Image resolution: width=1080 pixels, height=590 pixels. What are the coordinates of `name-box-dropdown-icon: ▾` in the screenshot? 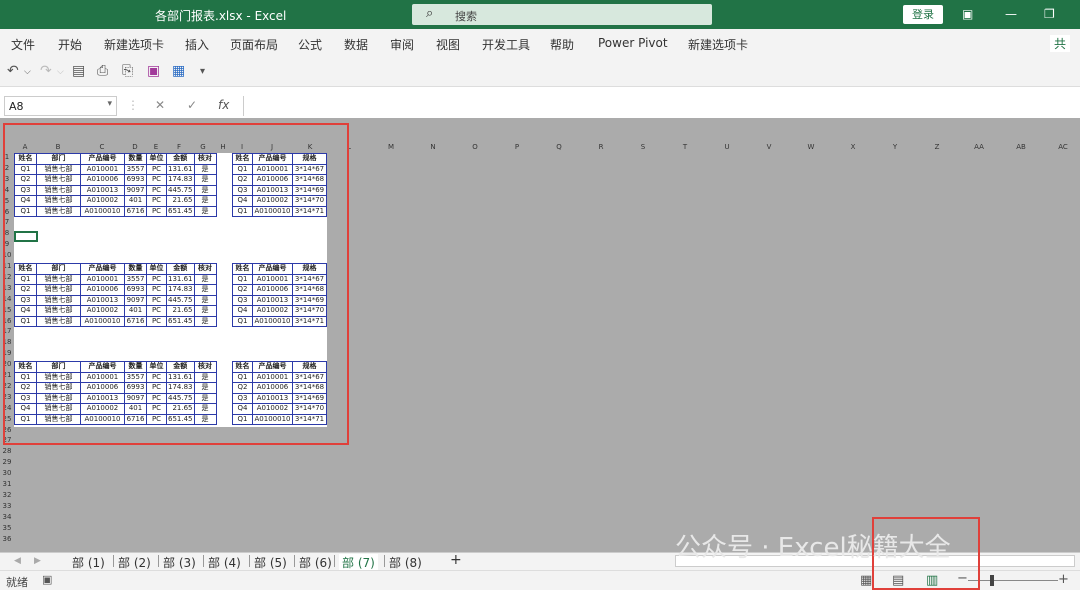 It's located at (109, 104).